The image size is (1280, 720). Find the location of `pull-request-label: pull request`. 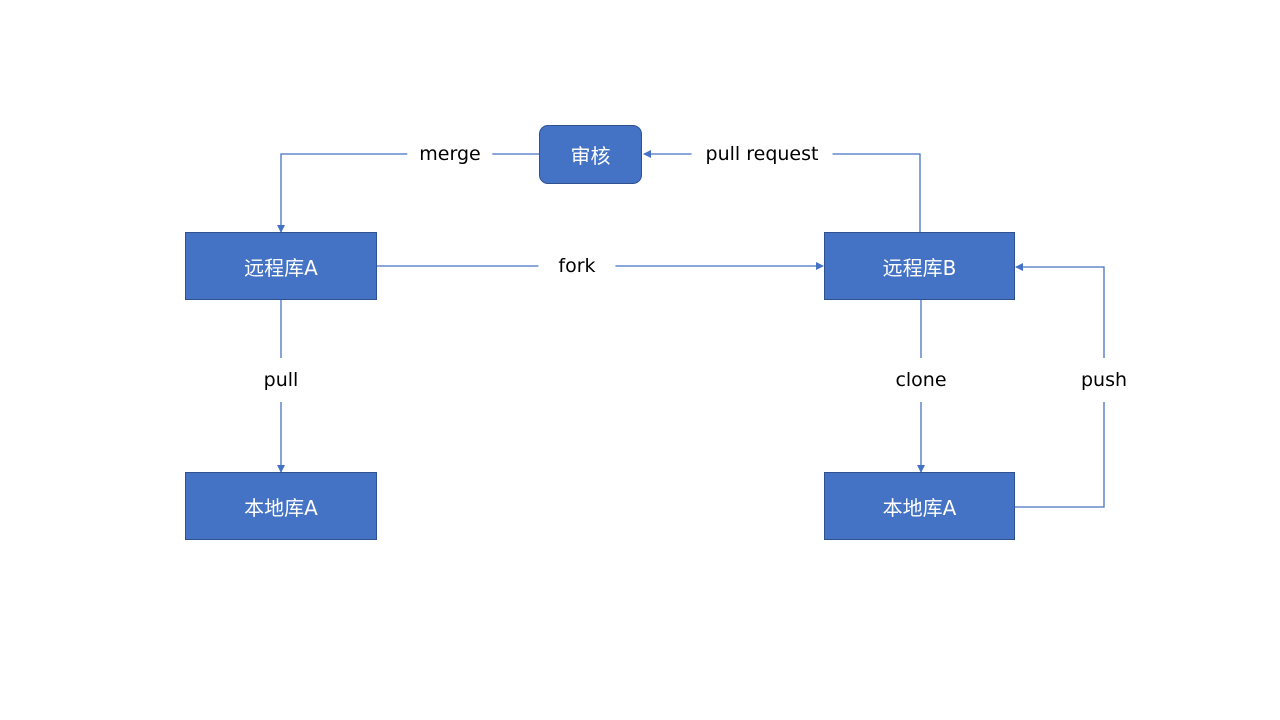

pull-request-label: pull request is located at coordinates (762, 154).